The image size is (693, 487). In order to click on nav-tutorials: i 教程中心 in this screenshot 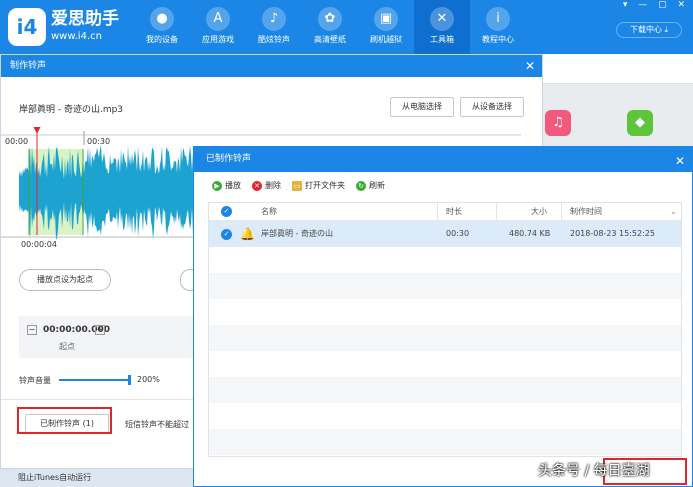, I will do `click(498, 27)`.